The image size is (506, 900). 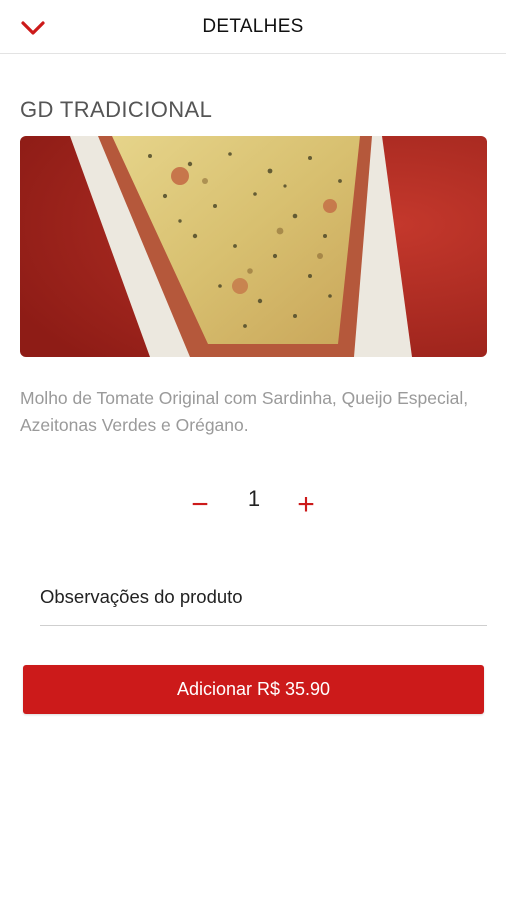 I want to click on product-notes-input, so click(x=260, y=597).